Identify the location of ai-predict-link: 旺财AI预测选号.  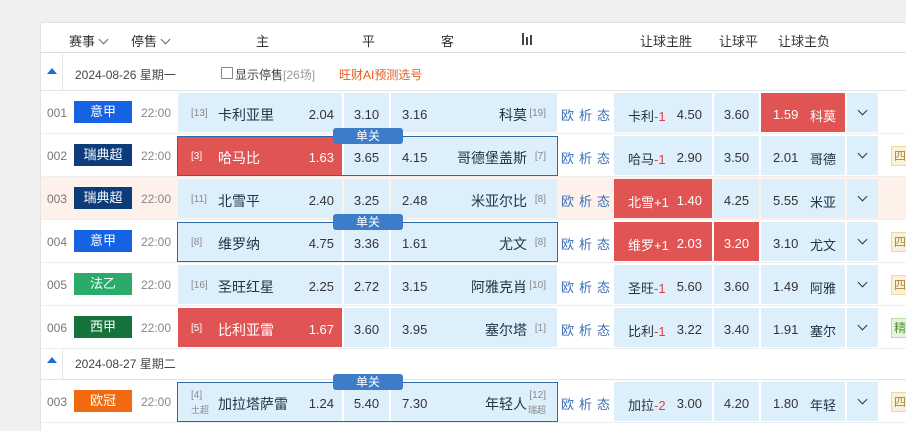
(380, 74).